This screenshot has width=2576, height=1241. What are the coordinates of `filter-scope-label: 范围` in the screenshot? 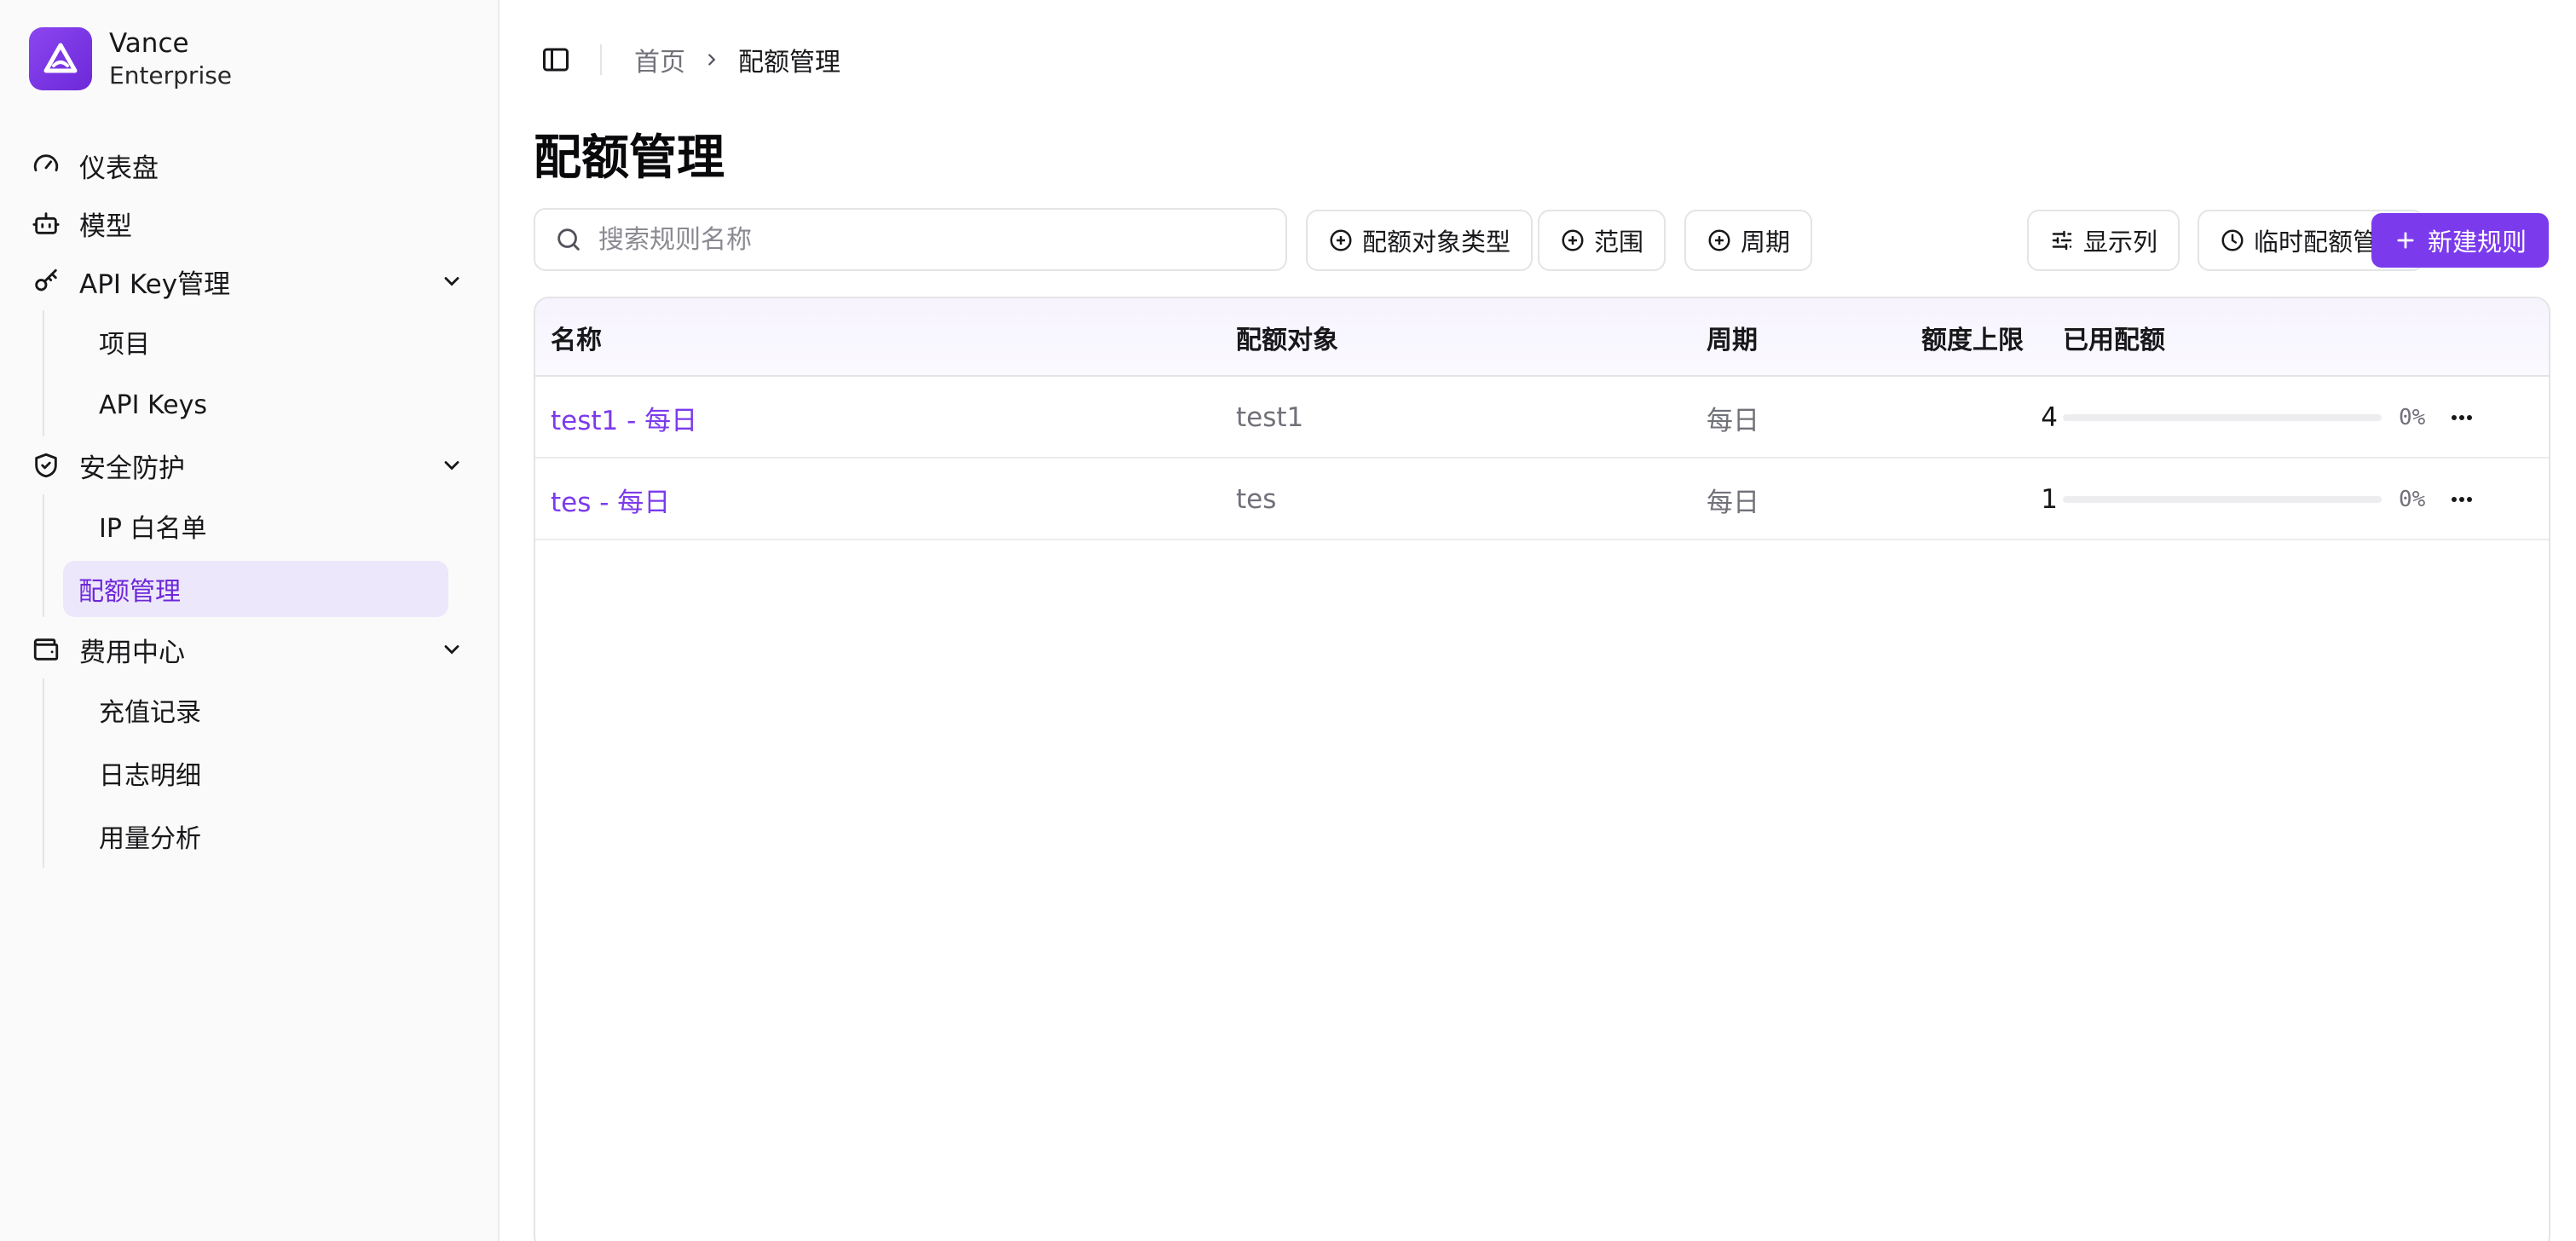 It's located at (1619, 243).